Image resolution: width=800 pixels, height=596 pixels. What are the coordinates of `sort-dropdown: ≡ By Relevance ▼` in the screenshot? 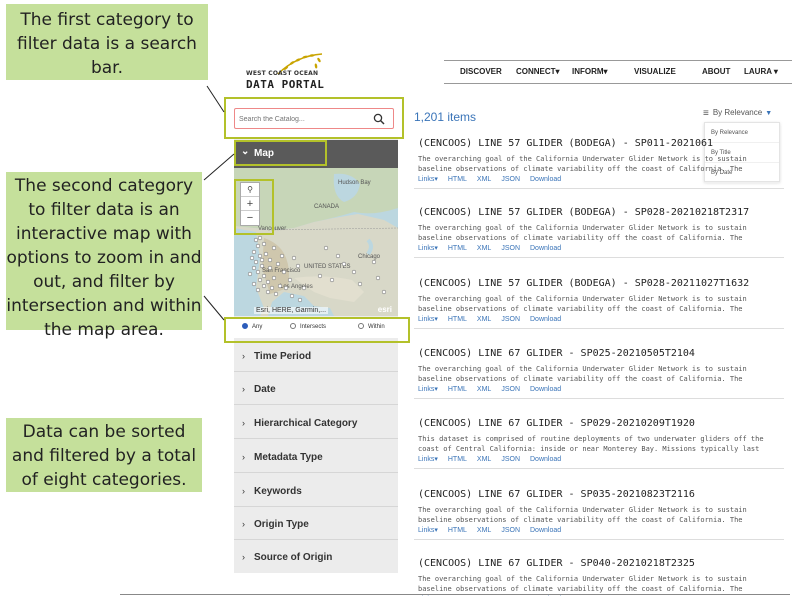 It's located at (737, 113).